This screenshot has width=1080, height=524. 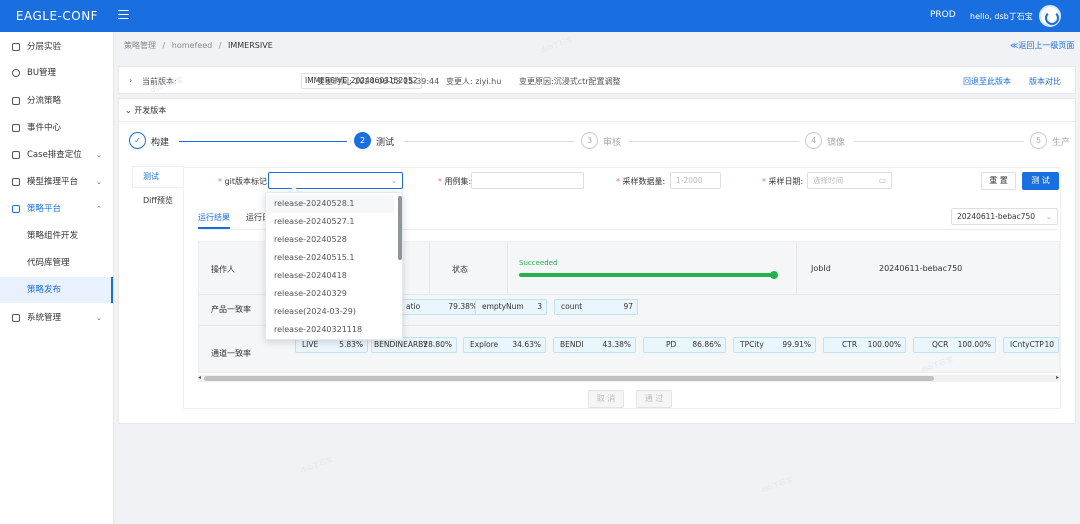 What do you see at coordinates (330, 294) in the screenshot?
I see `dropdown-option: release-20240329` at bounding box center [330, 294].